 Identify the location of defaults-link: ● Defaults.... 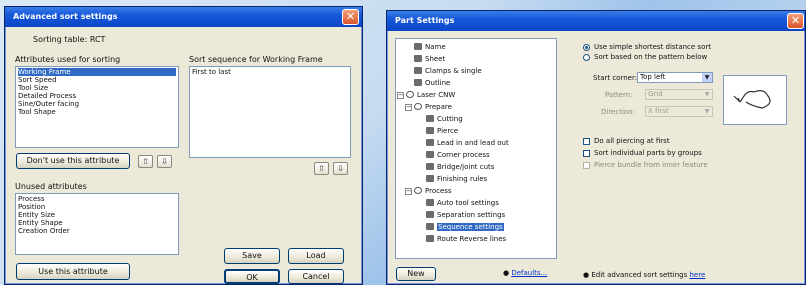
(525, 273).